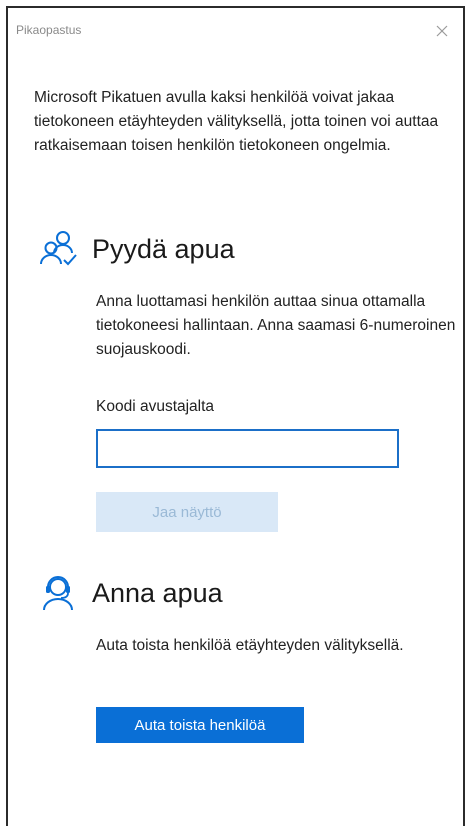 This screenshot has width=474, height=826. I want to click on get-help-header: Pyydä apua, so click(136, 249).